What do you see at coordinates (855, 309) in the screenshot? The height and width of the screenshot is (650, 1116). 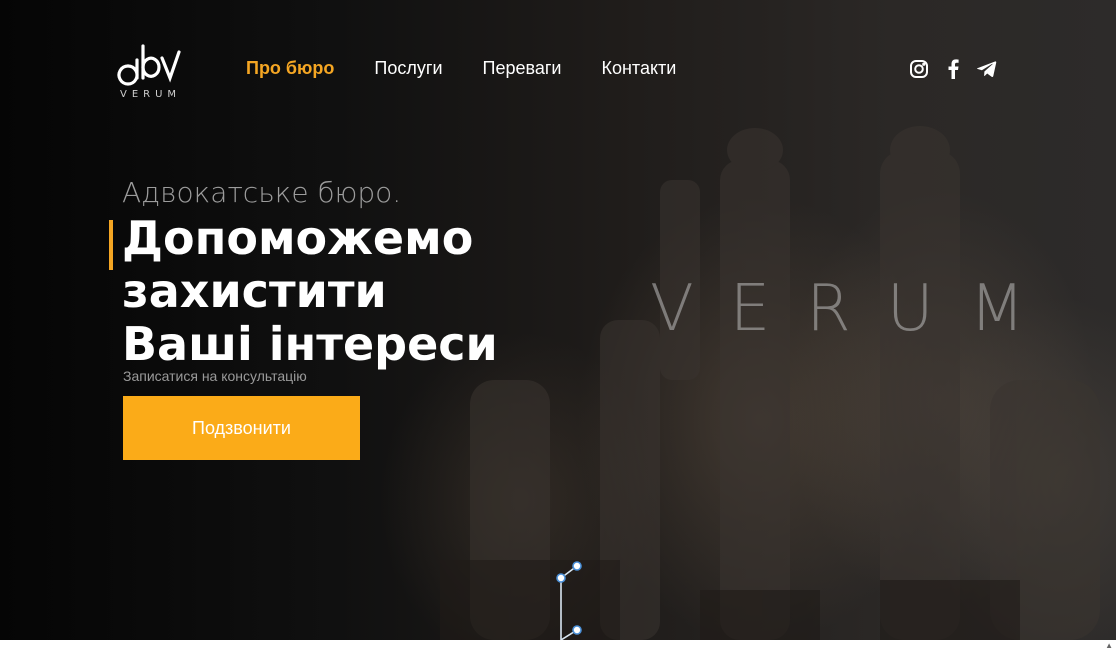 I see `verum-watermark: VERUM` at bounding box center [855, 309].